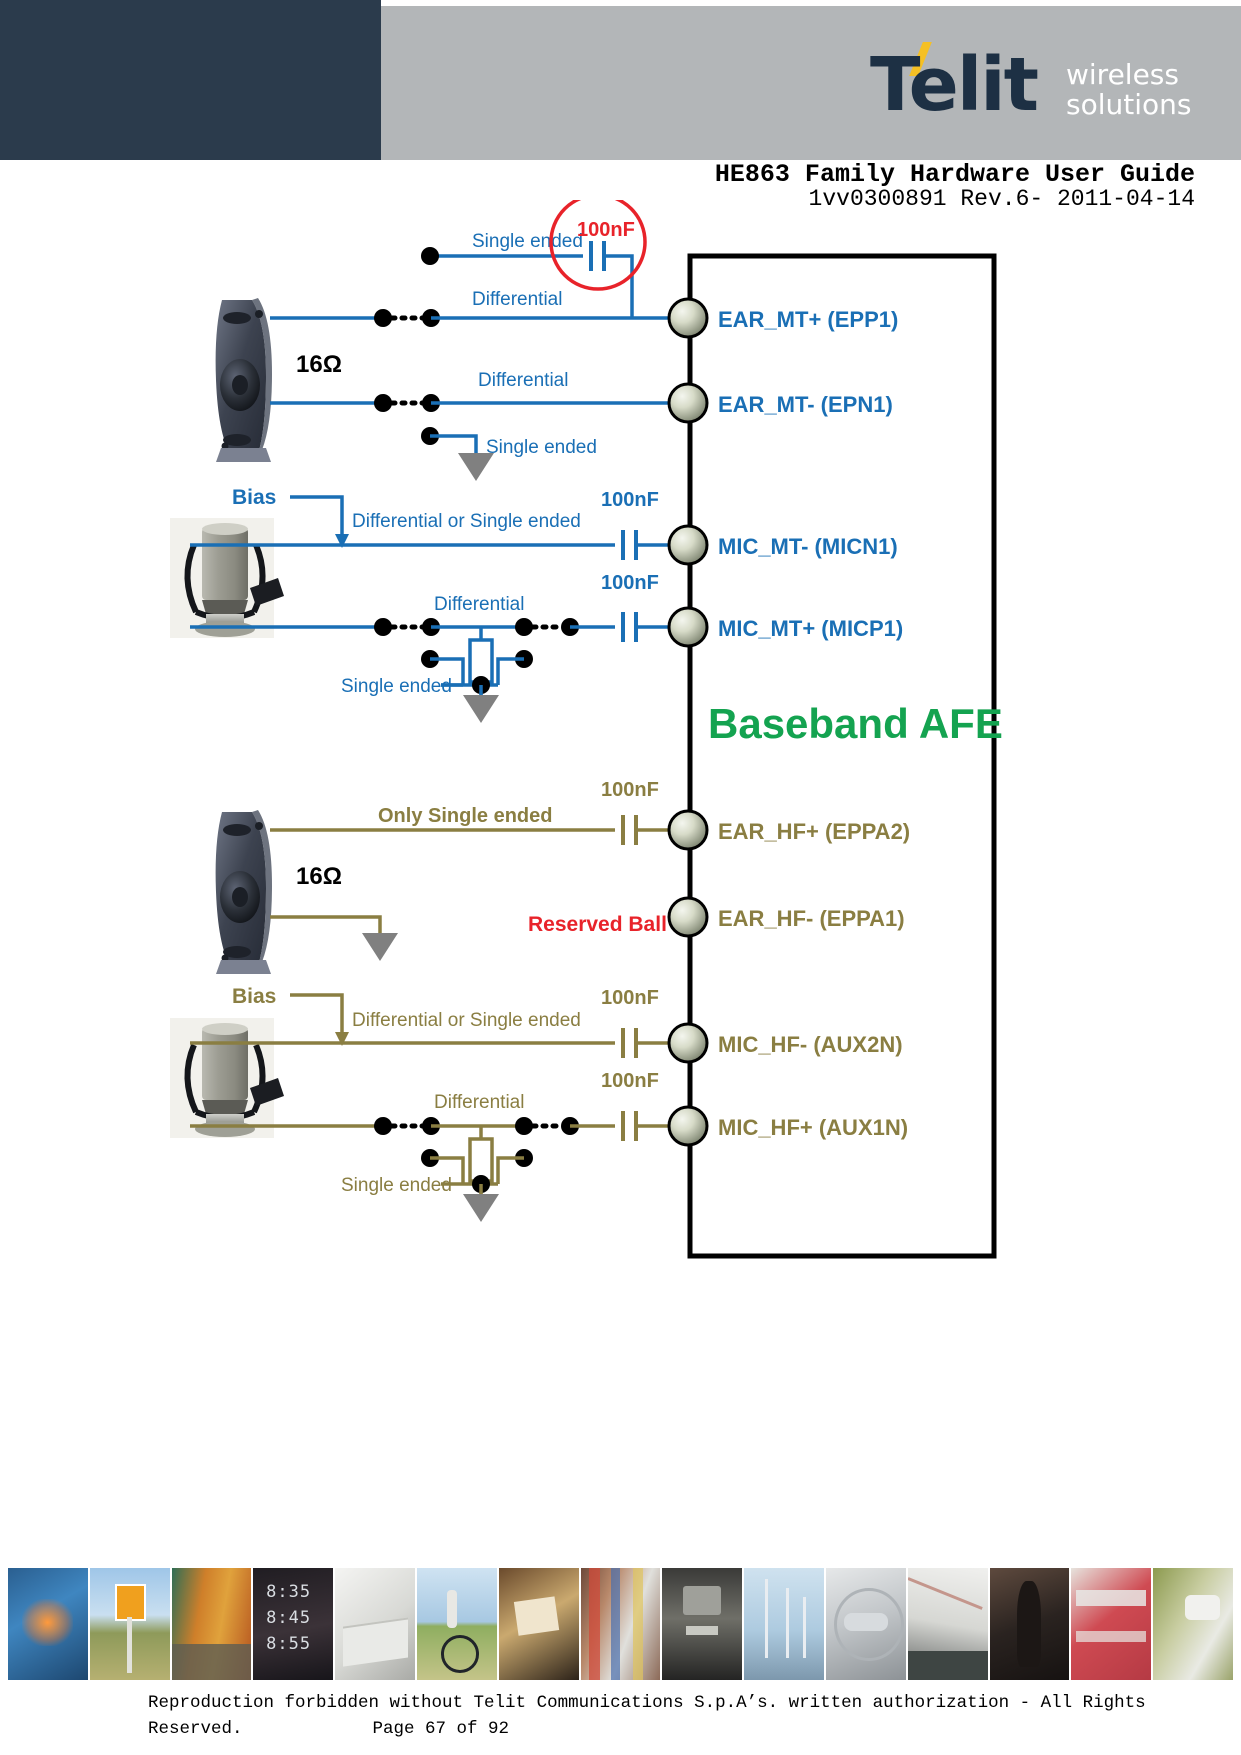 The width and height of the screenshot is (1241, 1755). Describe the element at coordinates (688, 917) in the screenshot. I see `pin-ball-ear-hf-minus` at that location.